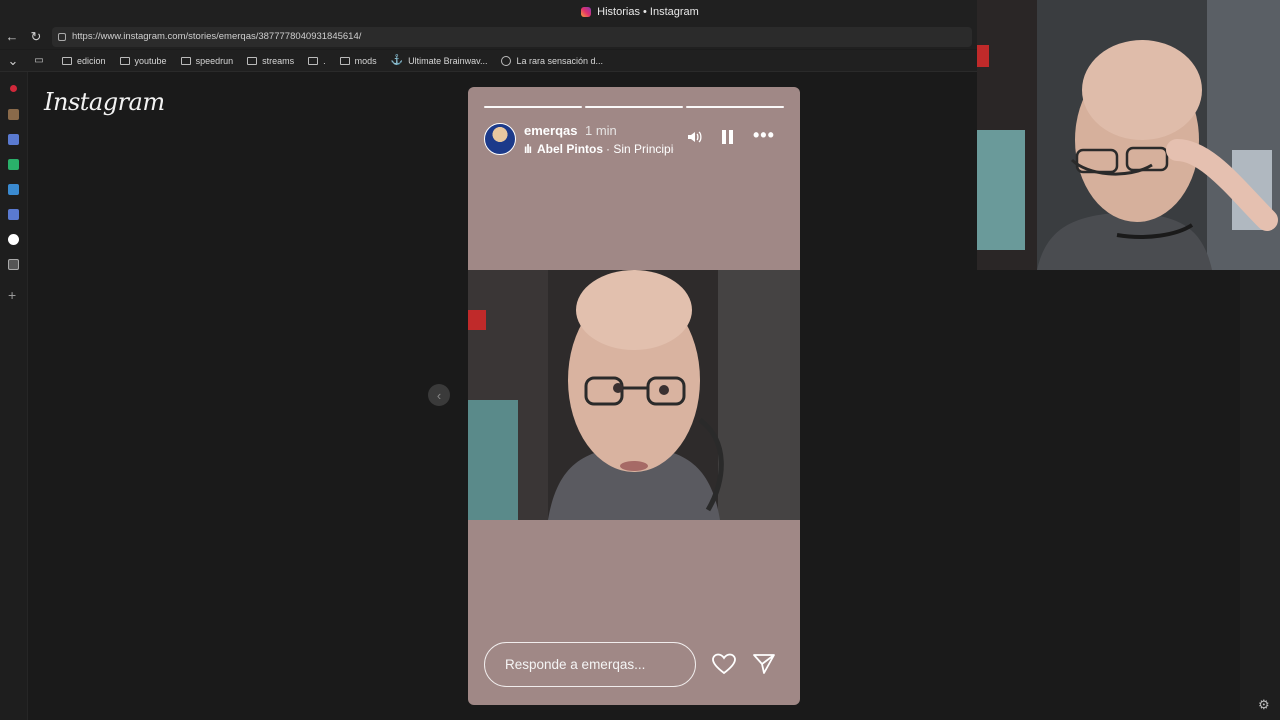 This screenshot has height=720, width=1280. Describe the element at coordinates (724, 664) in the screenshot. I see `heart-icon` at that location.